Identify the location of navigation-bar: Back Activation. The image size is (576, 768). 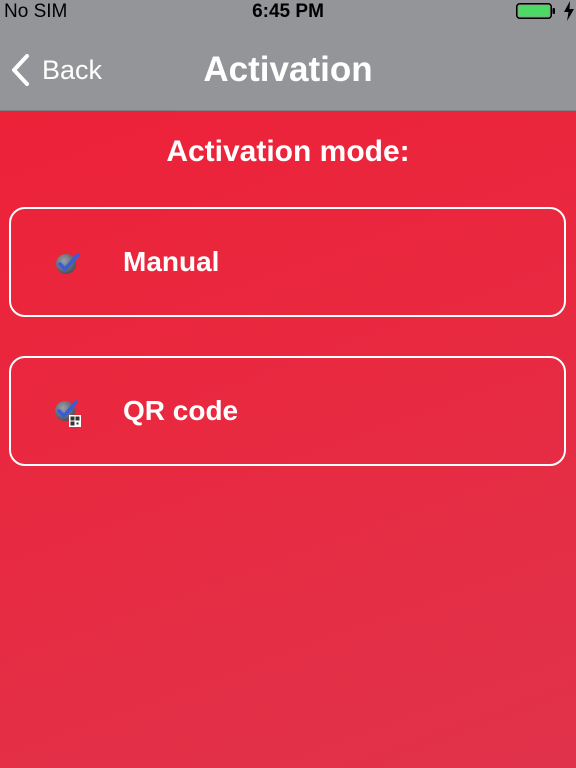
(288, 67).